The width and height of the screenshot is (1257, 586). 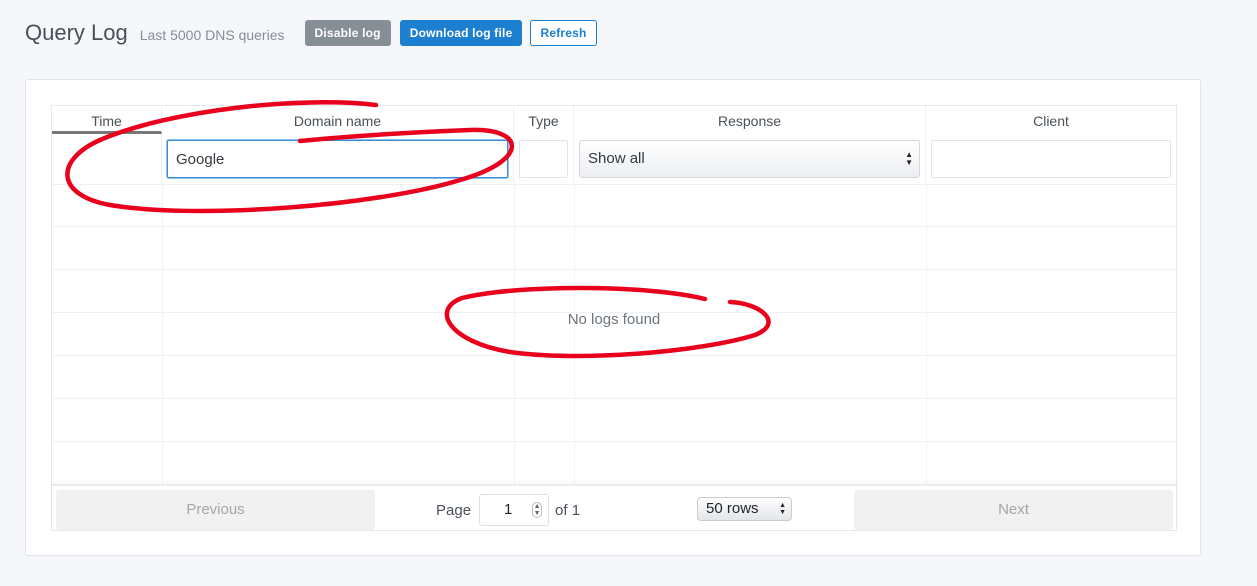 What do you see at coordinates (107, 120) in the screenshot?
I see `column-header-time: Time` at bounding box center [107, 120].